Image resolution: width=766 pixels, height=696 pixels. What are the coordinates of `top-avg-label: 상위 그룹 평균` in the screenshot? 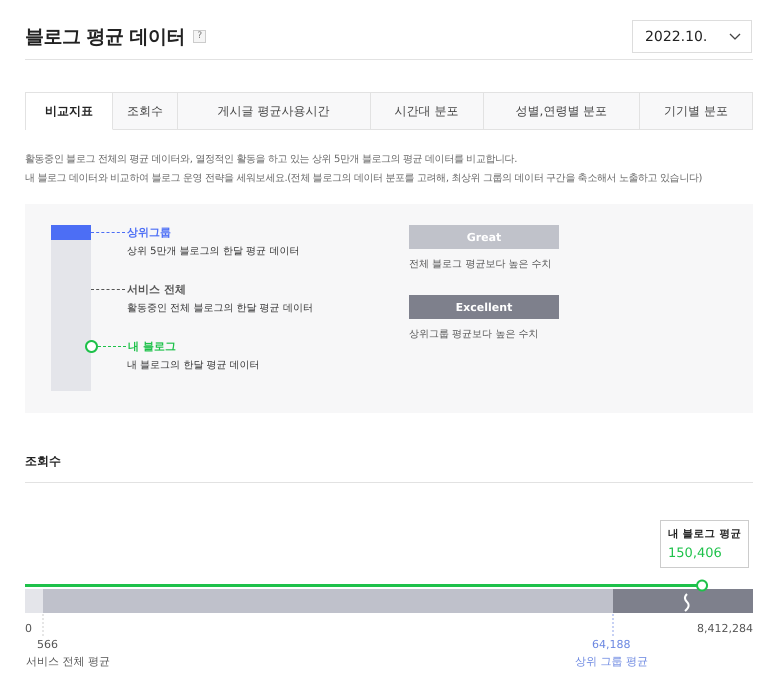 It's located at (611, 661).